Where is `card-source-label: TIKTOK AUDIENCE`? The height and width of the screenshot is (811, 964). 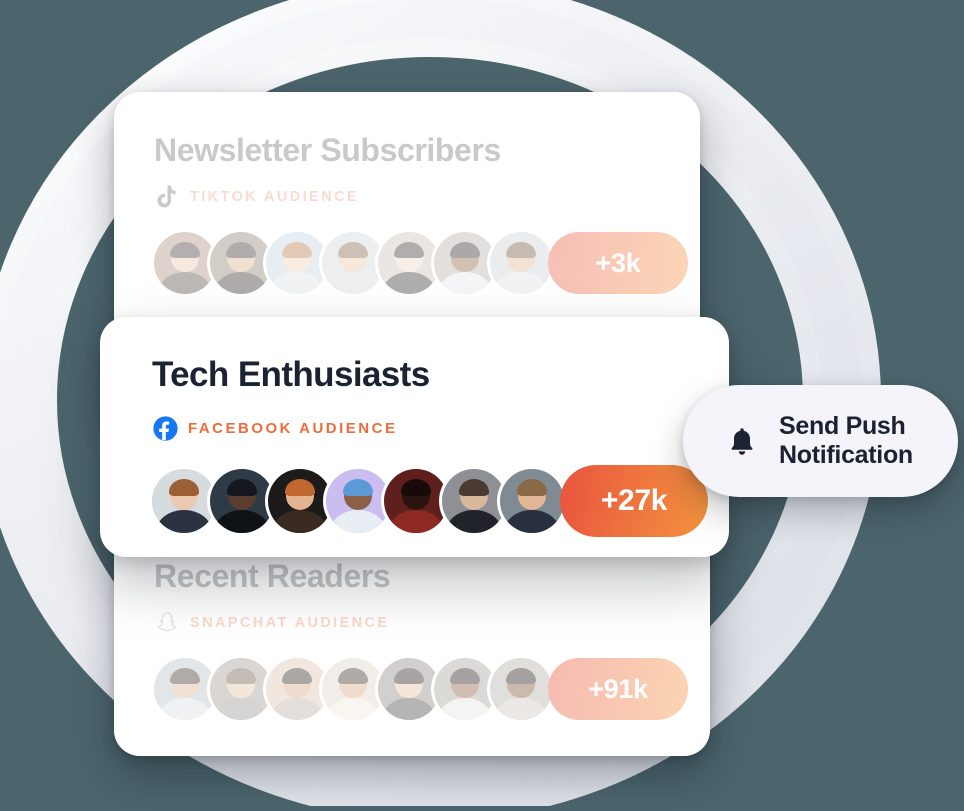
card-source-label: TIKTOK AUDIENCE is located at coordinates (274, 197).